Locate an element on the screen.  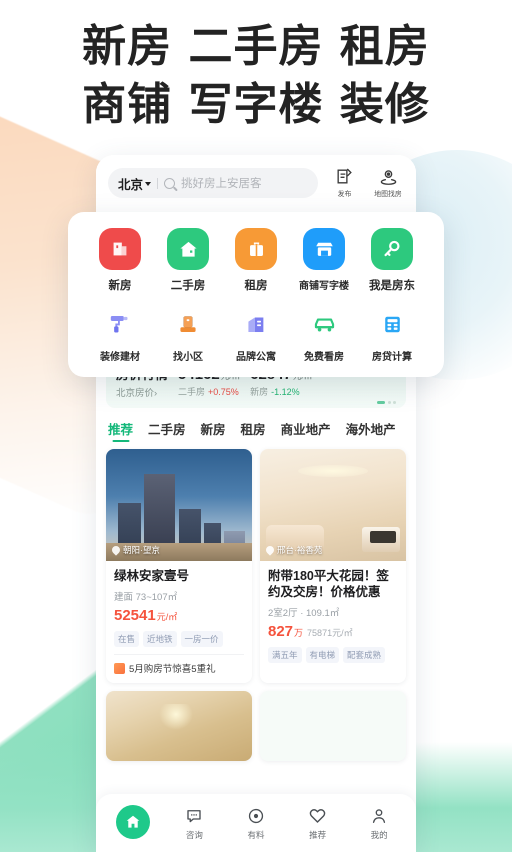
nav-item-home is located at coordinates (133, 823).